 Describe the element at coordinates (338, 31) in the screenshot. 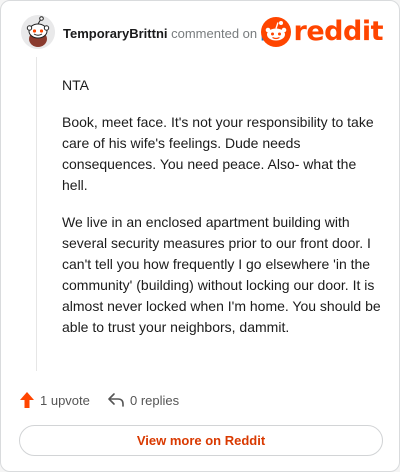

I see `reddit-wordmark: reddit` at that location.